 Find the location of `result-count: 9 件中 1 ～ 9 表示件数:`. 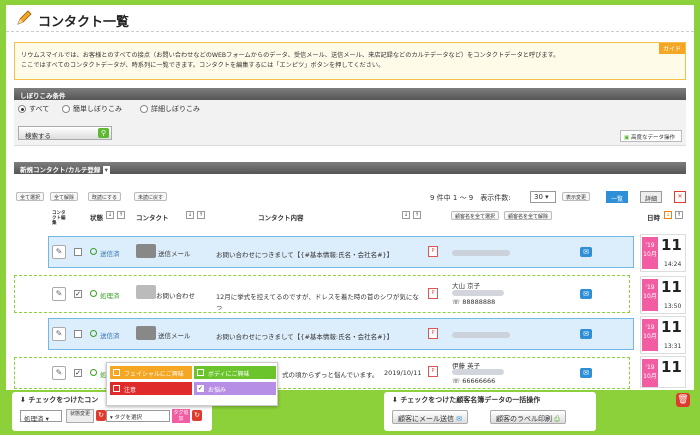

result-count: 9 件中 1 ～ 9 表示件数: is located at coordinates (470, 198).